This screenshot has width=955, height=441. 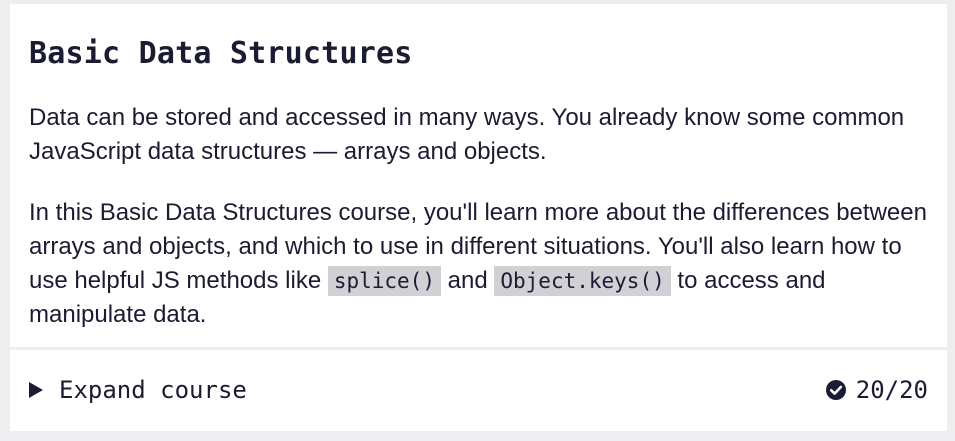 I want to click on triangle-right-icon, so click(x=36, y=390).